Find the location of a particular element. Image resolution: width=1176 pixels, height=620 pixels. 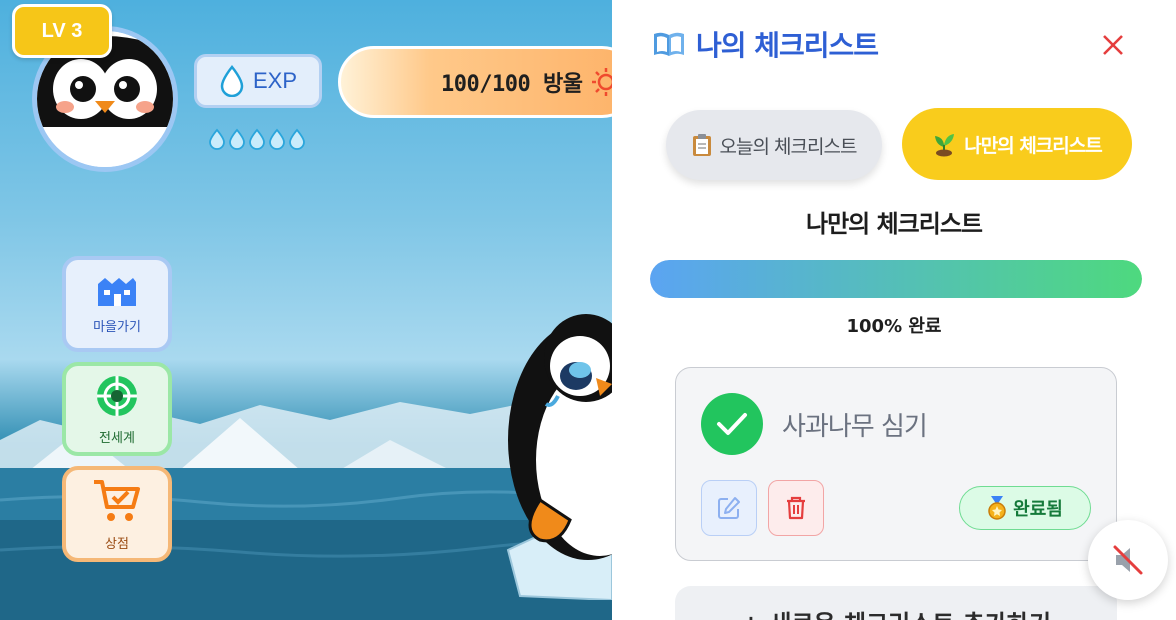

world-label: 전세계 is located at coordinates (117, 438).